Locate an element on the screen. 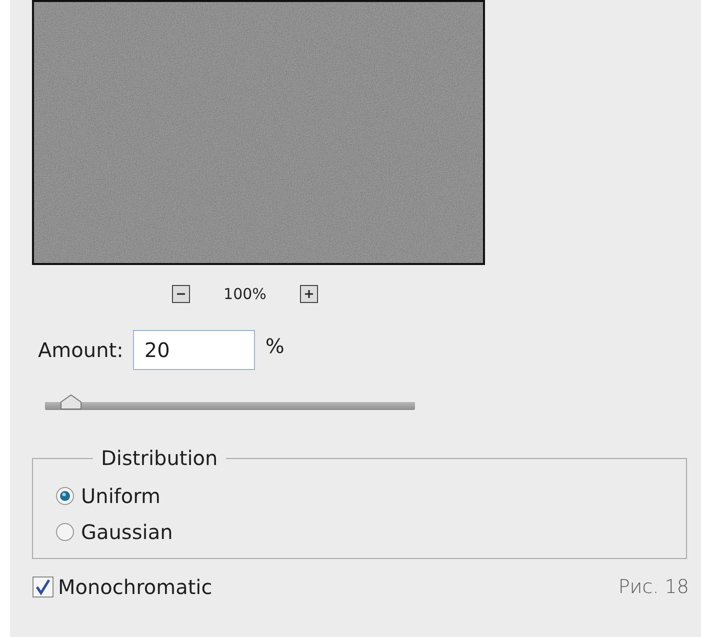  plus-icon is located at coordinates (309, 294).